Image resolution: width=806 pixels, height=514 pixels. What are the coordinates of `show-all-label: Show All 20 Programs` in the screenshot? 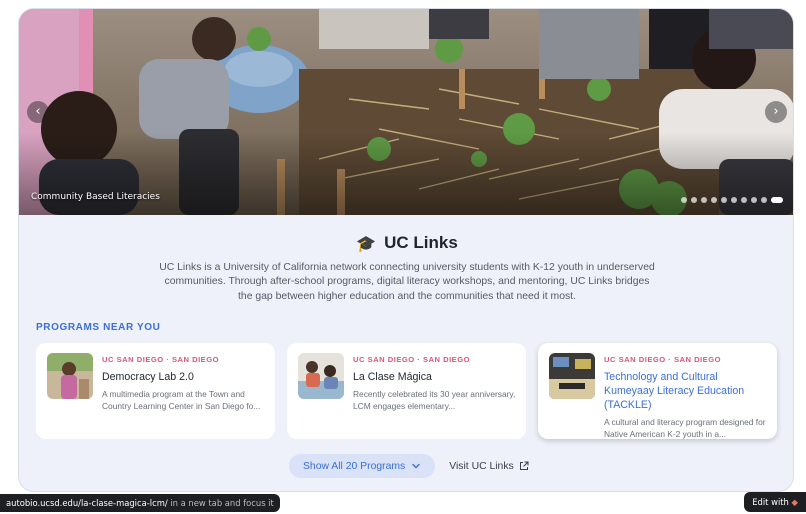 It's located at (354, 466).